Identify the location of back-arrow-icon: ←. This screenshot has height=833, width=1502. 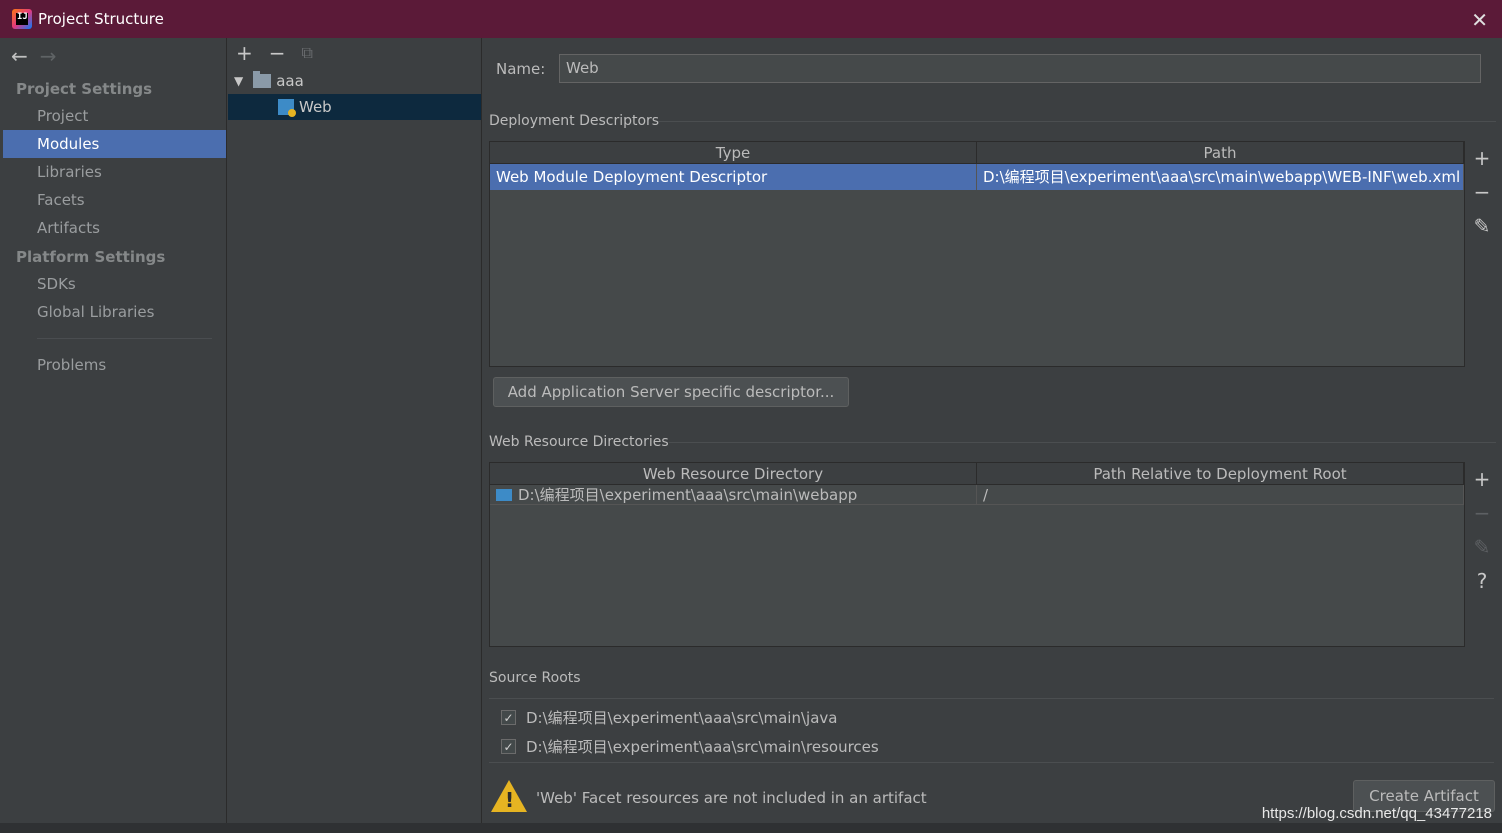
(19, 56).